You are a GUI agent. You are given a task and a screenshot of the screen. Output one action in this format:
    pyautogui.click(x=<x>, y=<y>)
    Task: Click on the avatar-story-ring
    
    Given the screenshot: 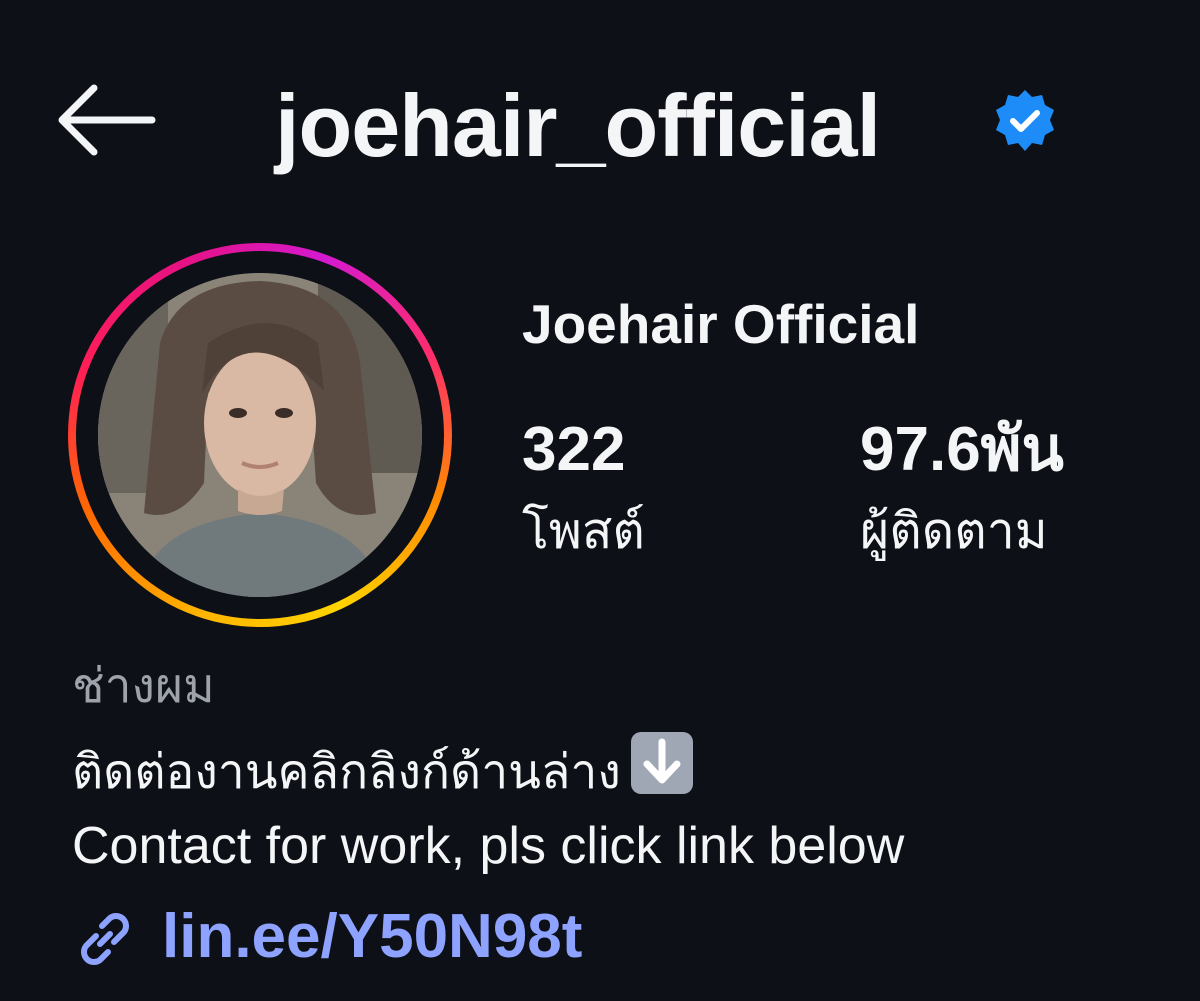 What is the action you would take?
    pyautogui.click(x=260, y=435)
    